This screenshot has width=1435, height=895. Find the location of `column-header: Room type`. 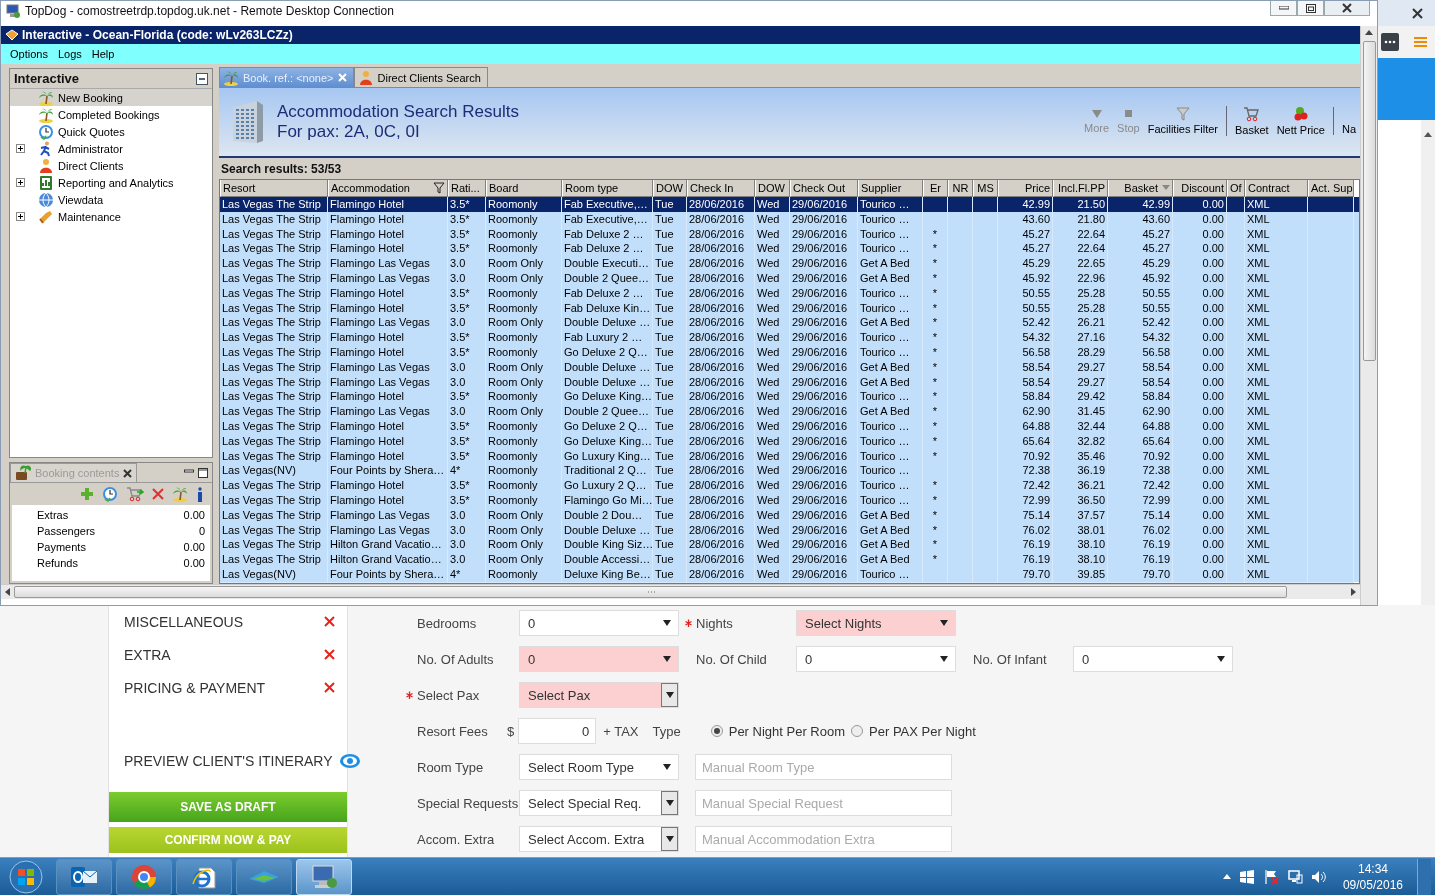

column-header: Room type is located at coordinates (607, 188).